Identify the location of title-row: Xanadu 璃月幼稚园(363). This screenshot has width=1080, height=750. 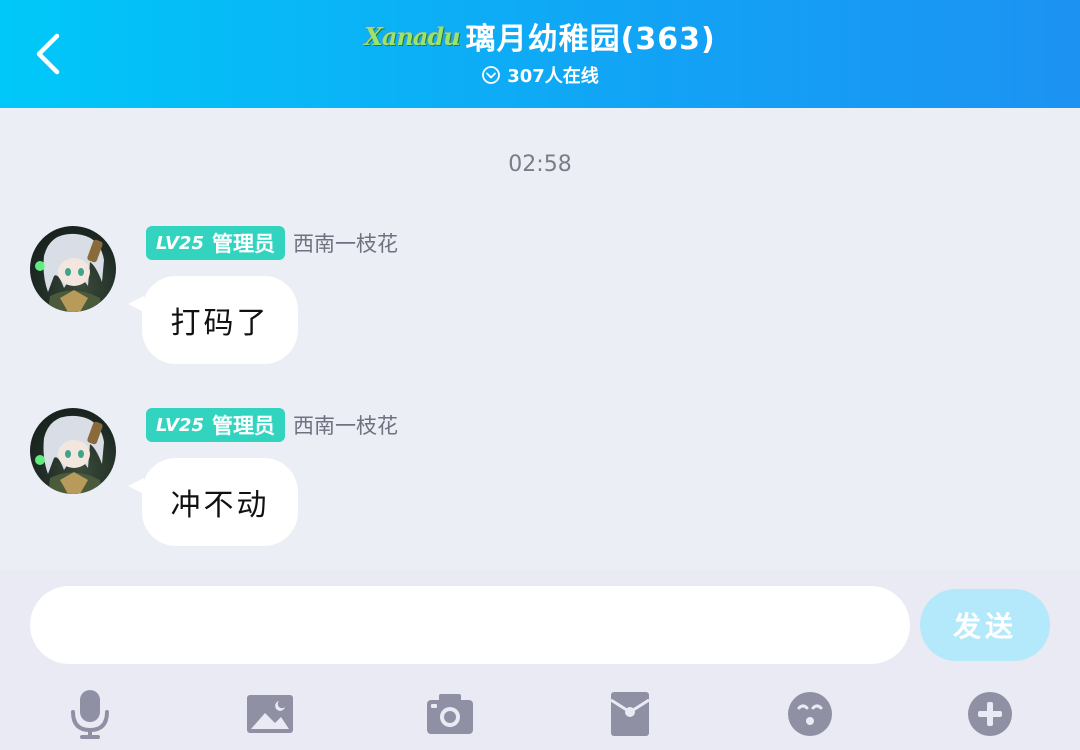
(540, 36).